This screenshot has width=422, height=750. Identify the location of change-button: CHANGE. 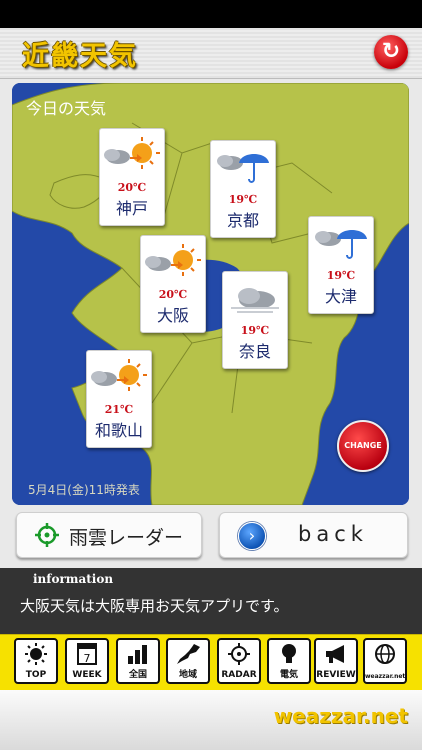
(363, 446).